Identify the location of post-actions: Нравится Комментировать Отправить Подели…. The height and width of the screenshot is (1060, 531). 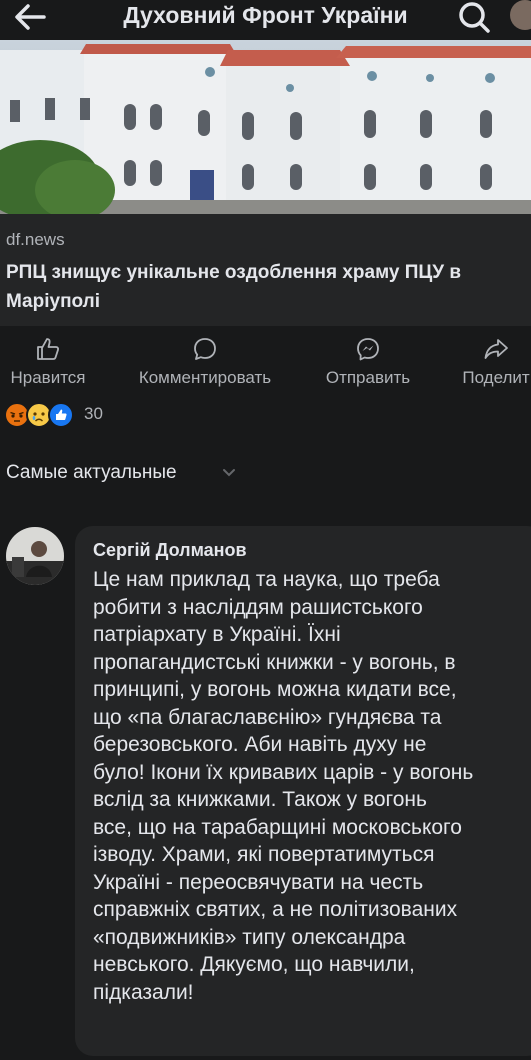
(265, 364).